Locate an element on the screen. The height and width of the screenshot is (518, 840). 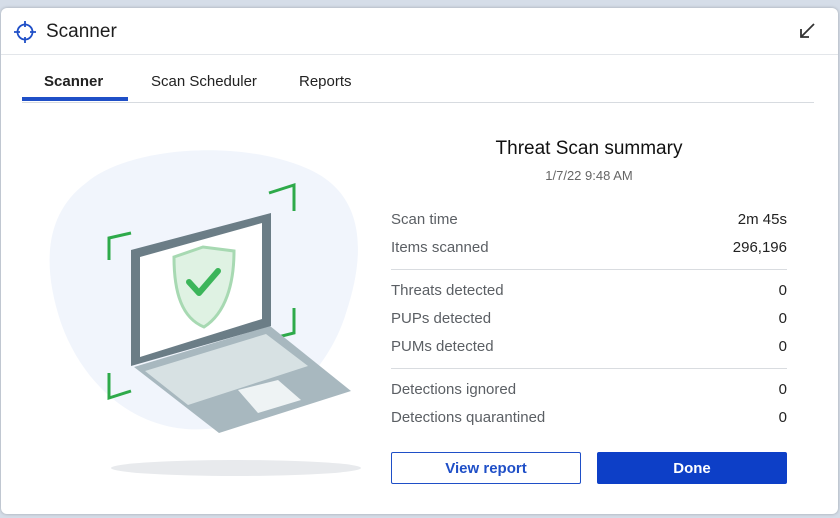
row-detections-ignored: Detections ignored 0 is located at coordinates (589, 392).